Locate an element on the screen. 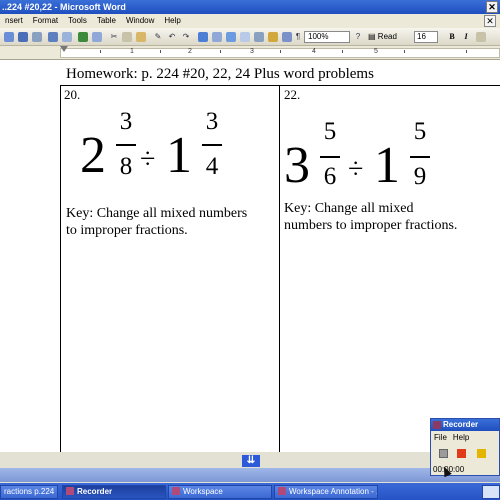 This screenshot has height=500, width=500. undo-icon: ↶ is located at coordinates (172, 37).